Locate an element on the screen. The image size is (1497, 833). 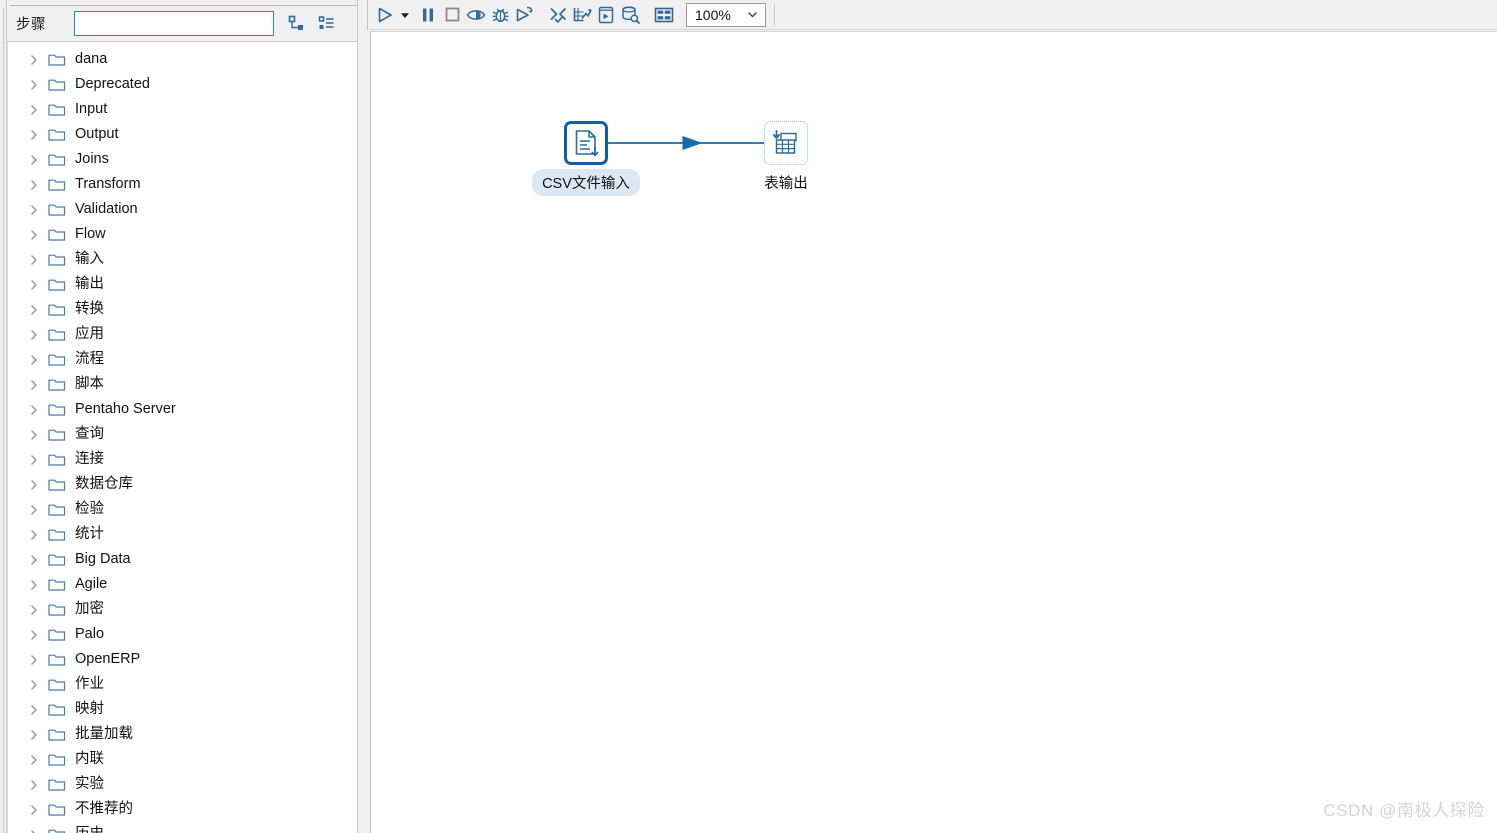
tree-item-12: 流程 is located at coordinates (182, 359).